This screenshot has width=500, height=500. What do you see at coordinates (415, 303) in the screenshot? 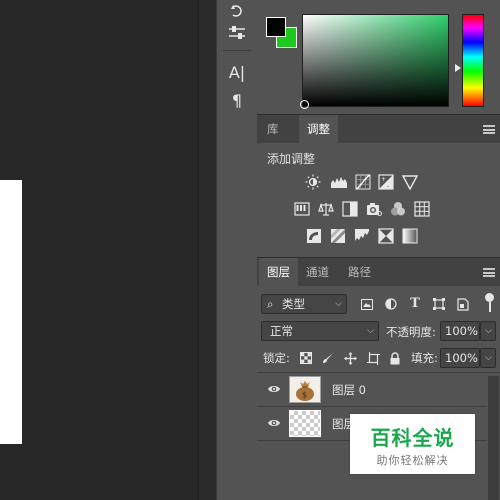
I see `type-layer-filter-icon: T` at bounding box center [415, 303].